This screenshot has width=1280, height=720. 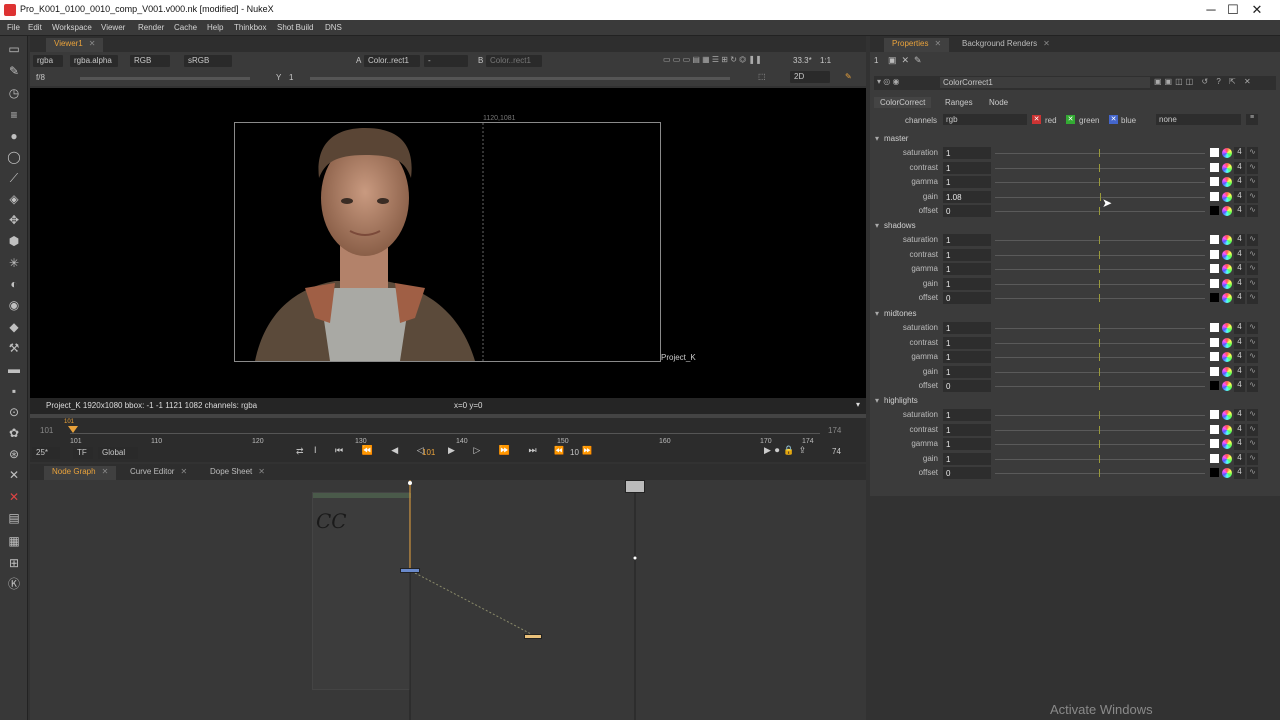 What do you see at coordinates (14, 563) in the screenshot?
I see `shuffle-icon: ⊞` at bounding box center [14, 563].